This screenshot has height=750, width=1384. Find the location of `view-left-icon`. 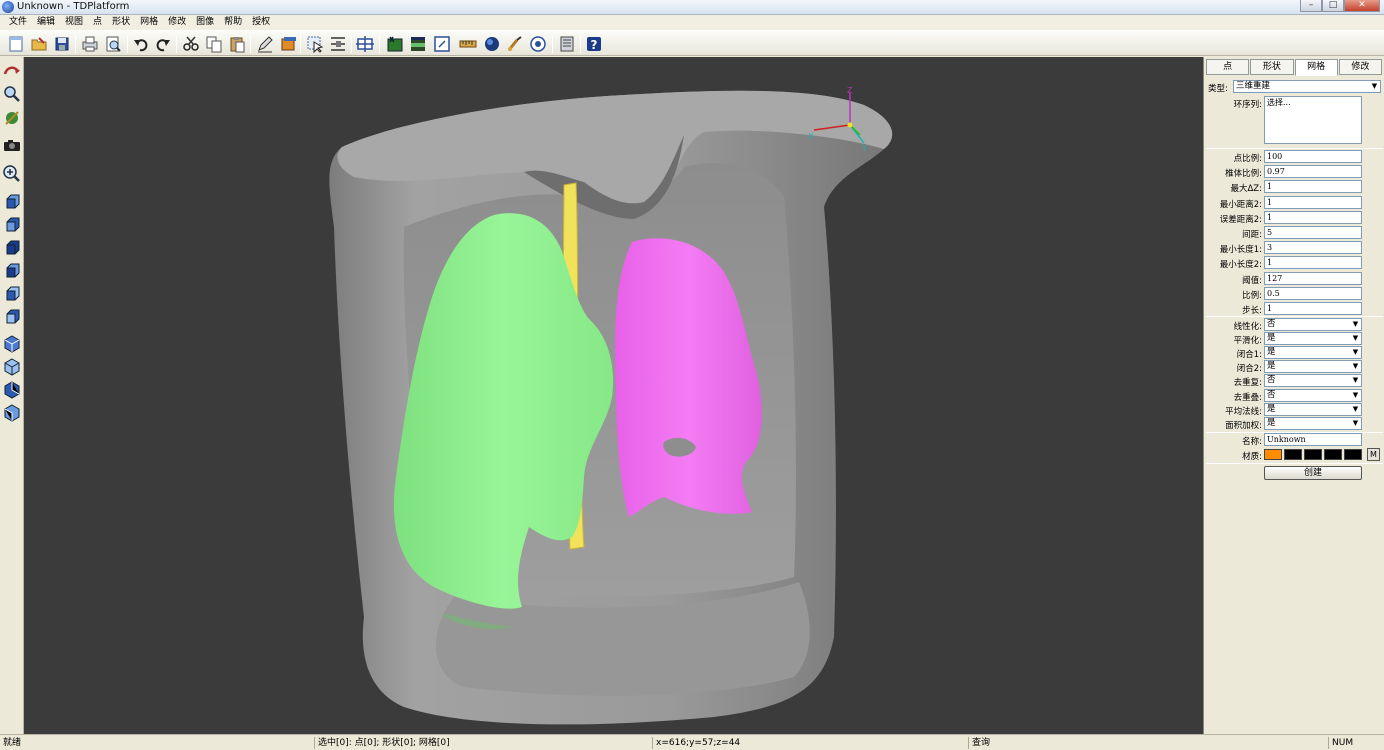

view-left-icon is located at coordinates (12, 248).